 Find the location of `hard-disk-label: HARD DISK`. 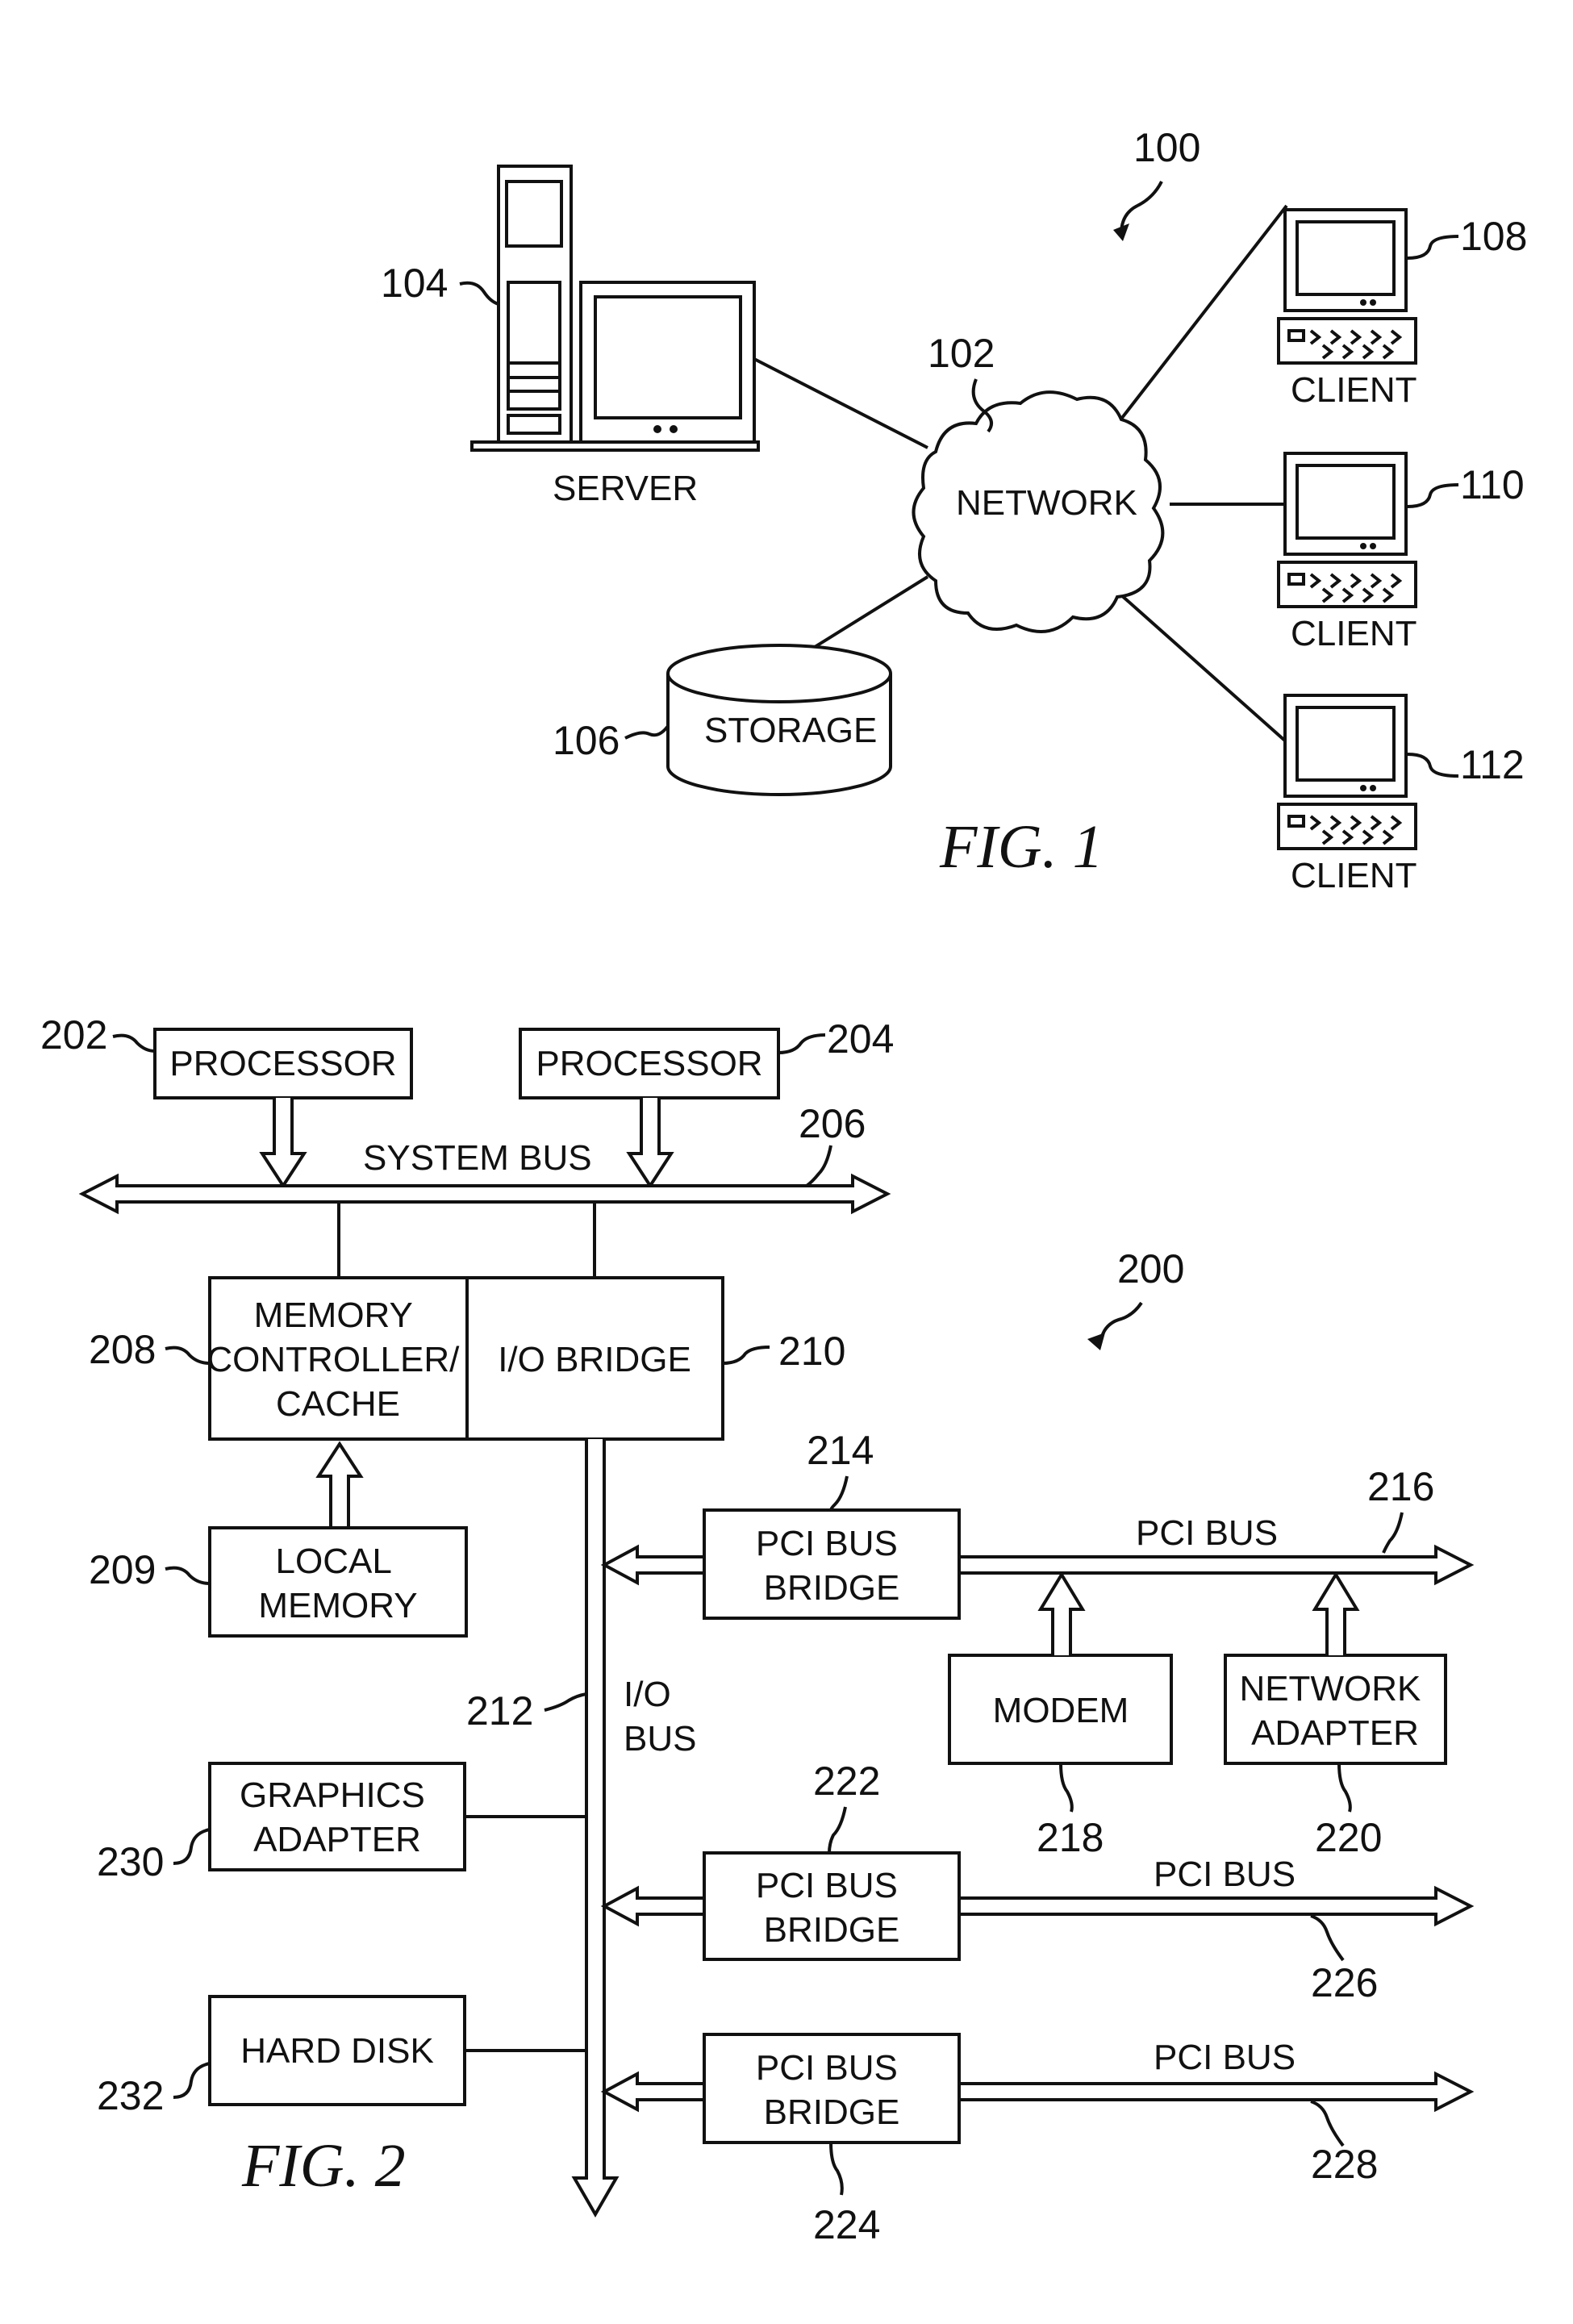

hard-disk-label: HARD DISK is located at coordinates (337, 2051).